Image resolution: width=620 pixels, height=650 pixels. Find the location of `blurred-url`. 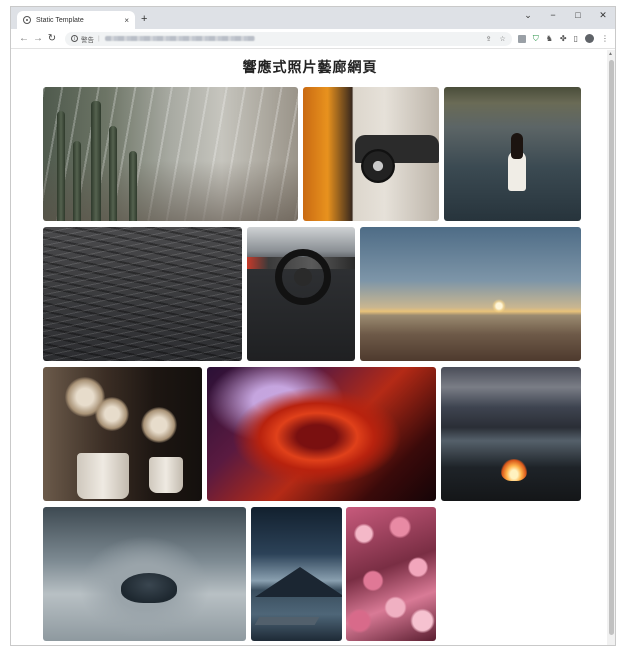

blurred-url is located at coordinates (179, 38).